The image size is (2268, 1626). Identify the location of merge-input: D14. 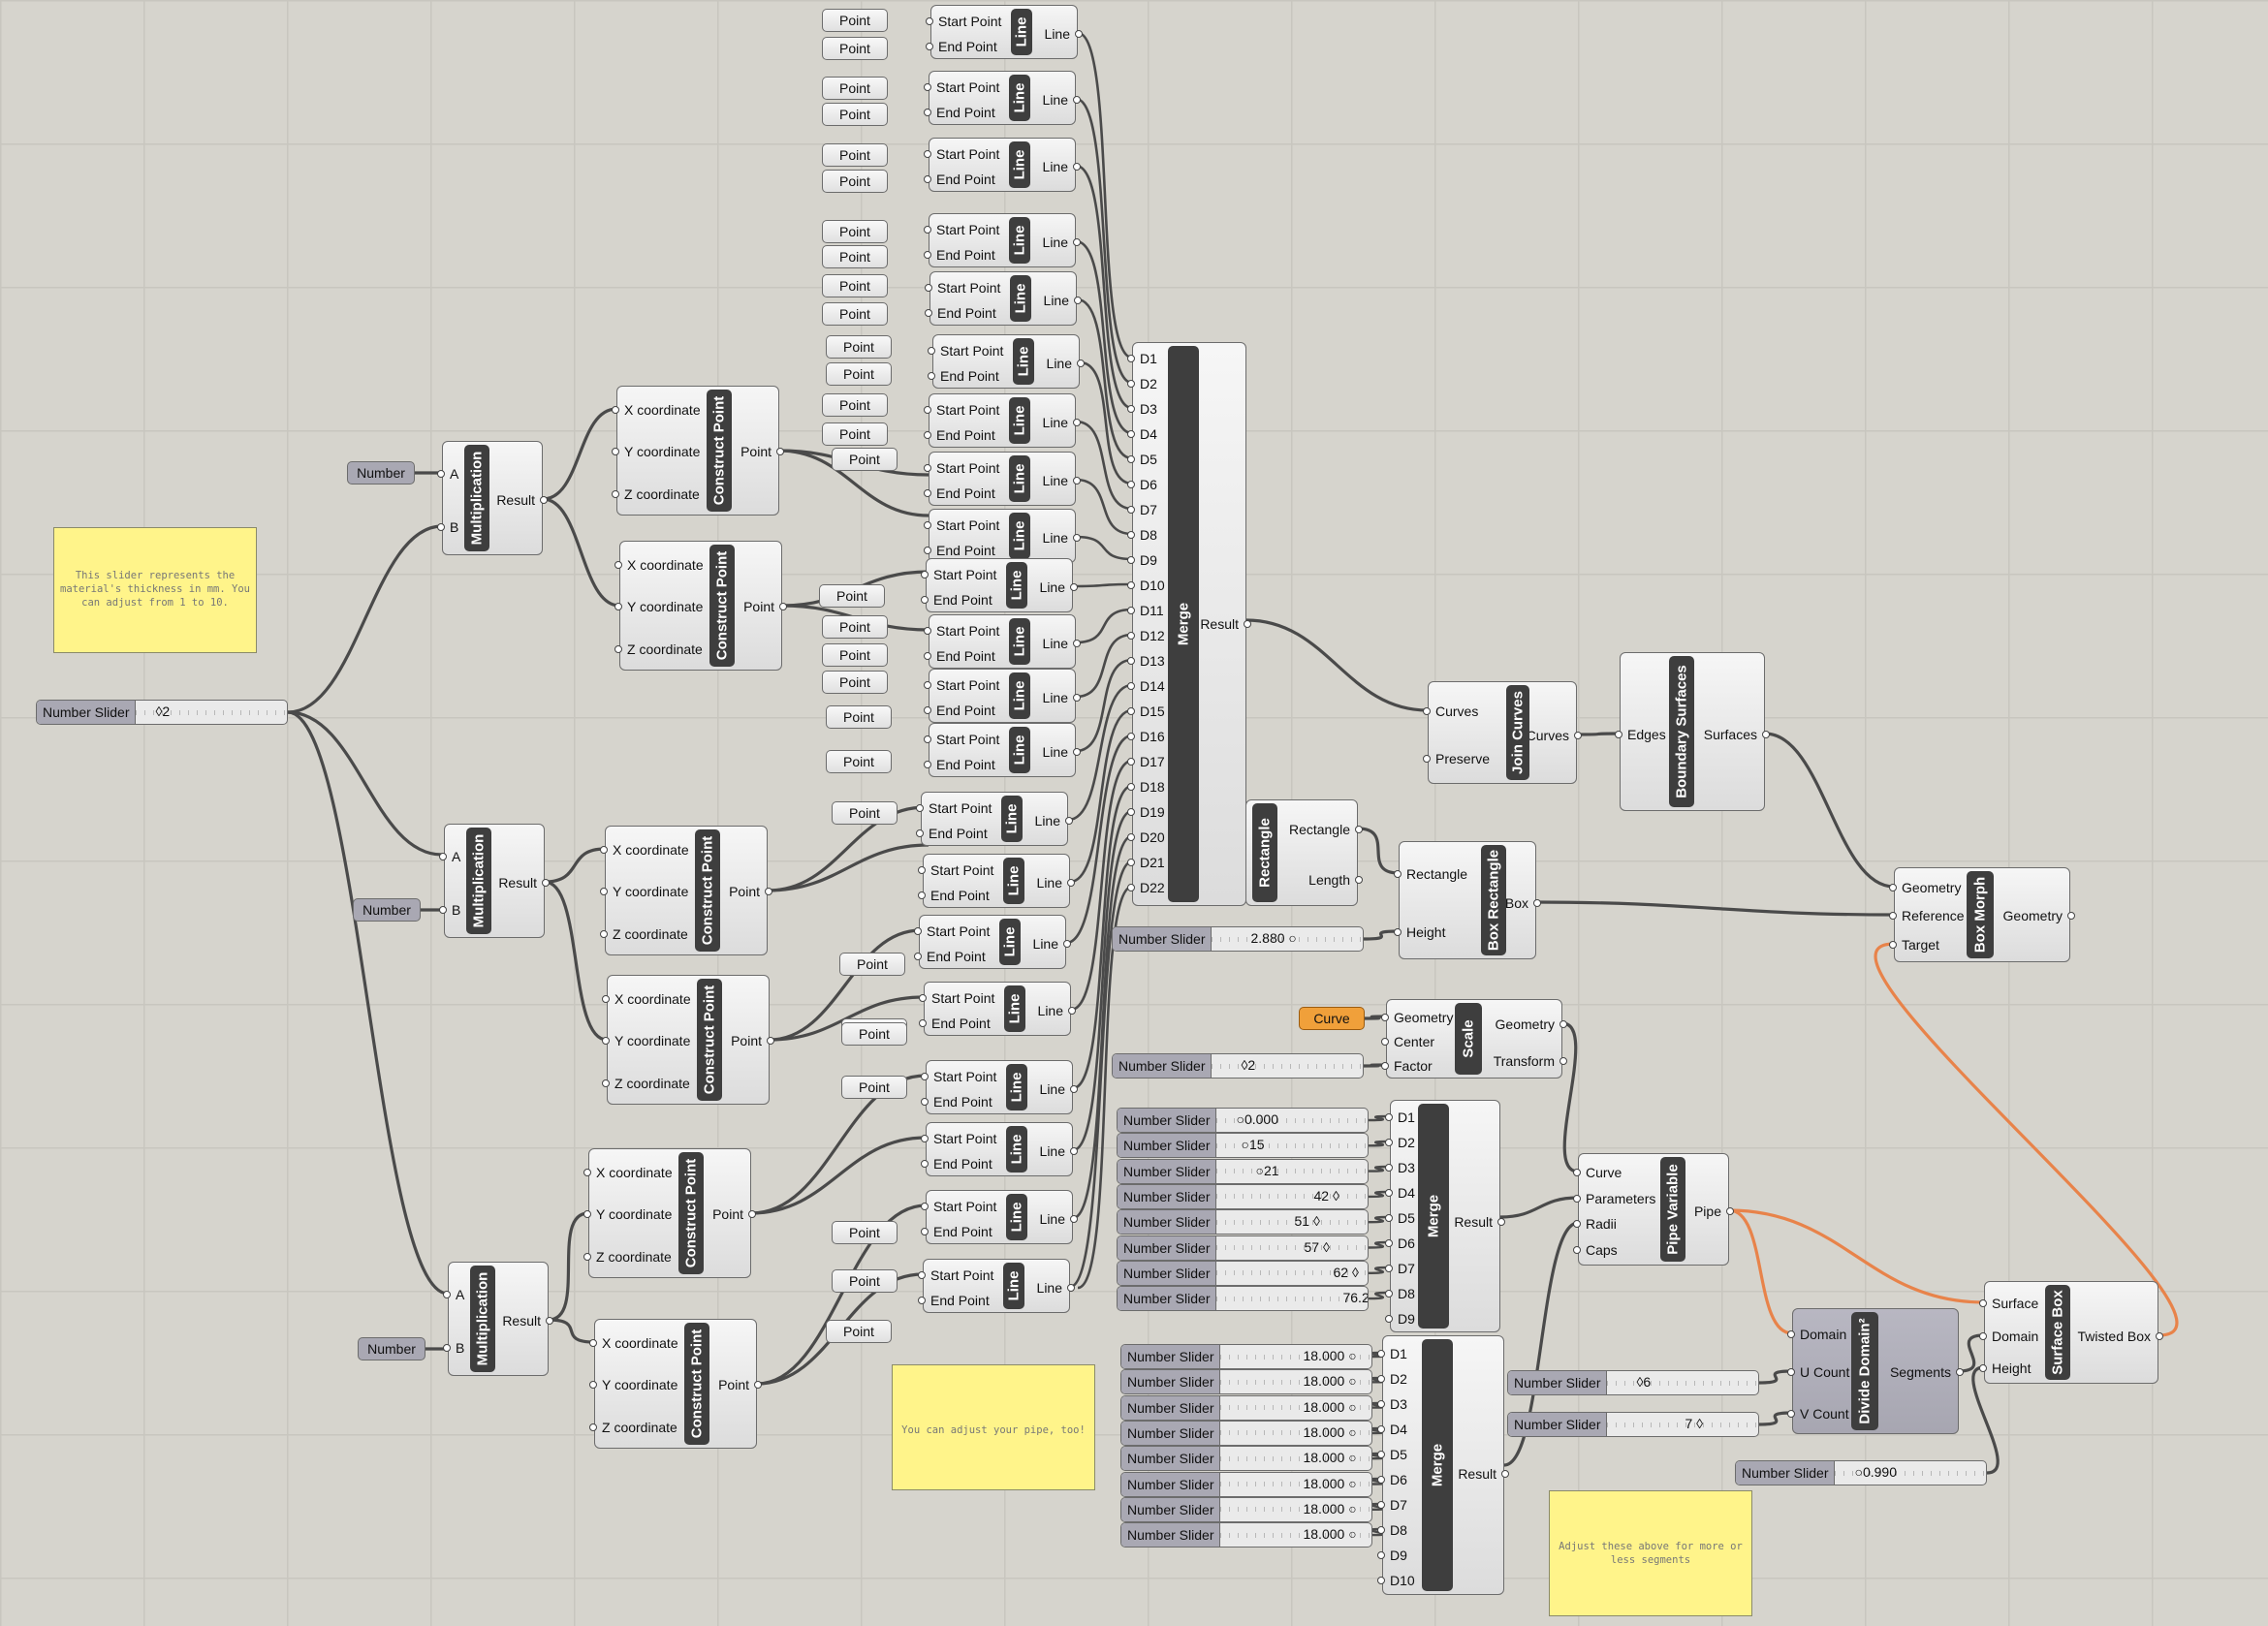
(1152, 686).